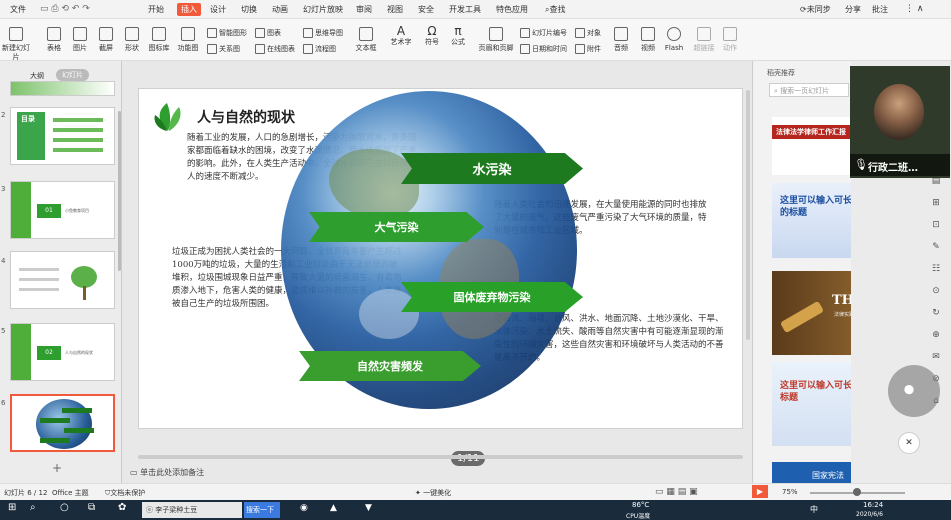 Image resolution: width=951 pixels, height=520 pixels. I want to click on template-search-input: ⌕ 搜索一页幻灯片, so click(809, 90).